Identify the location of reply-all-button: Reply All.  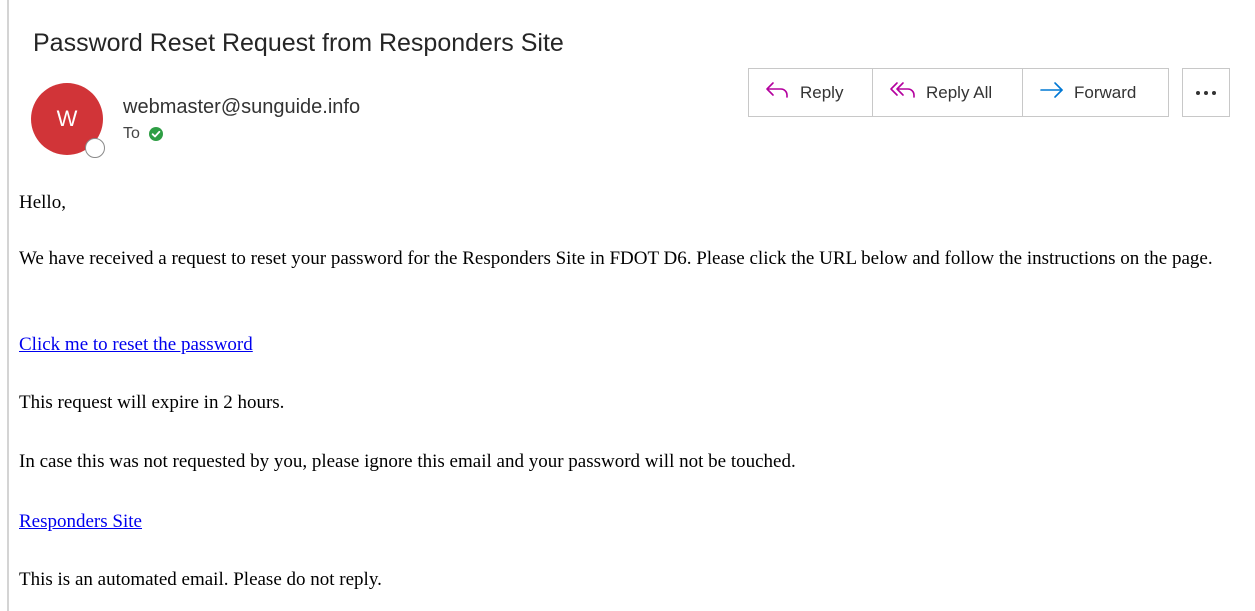
(948, 92).